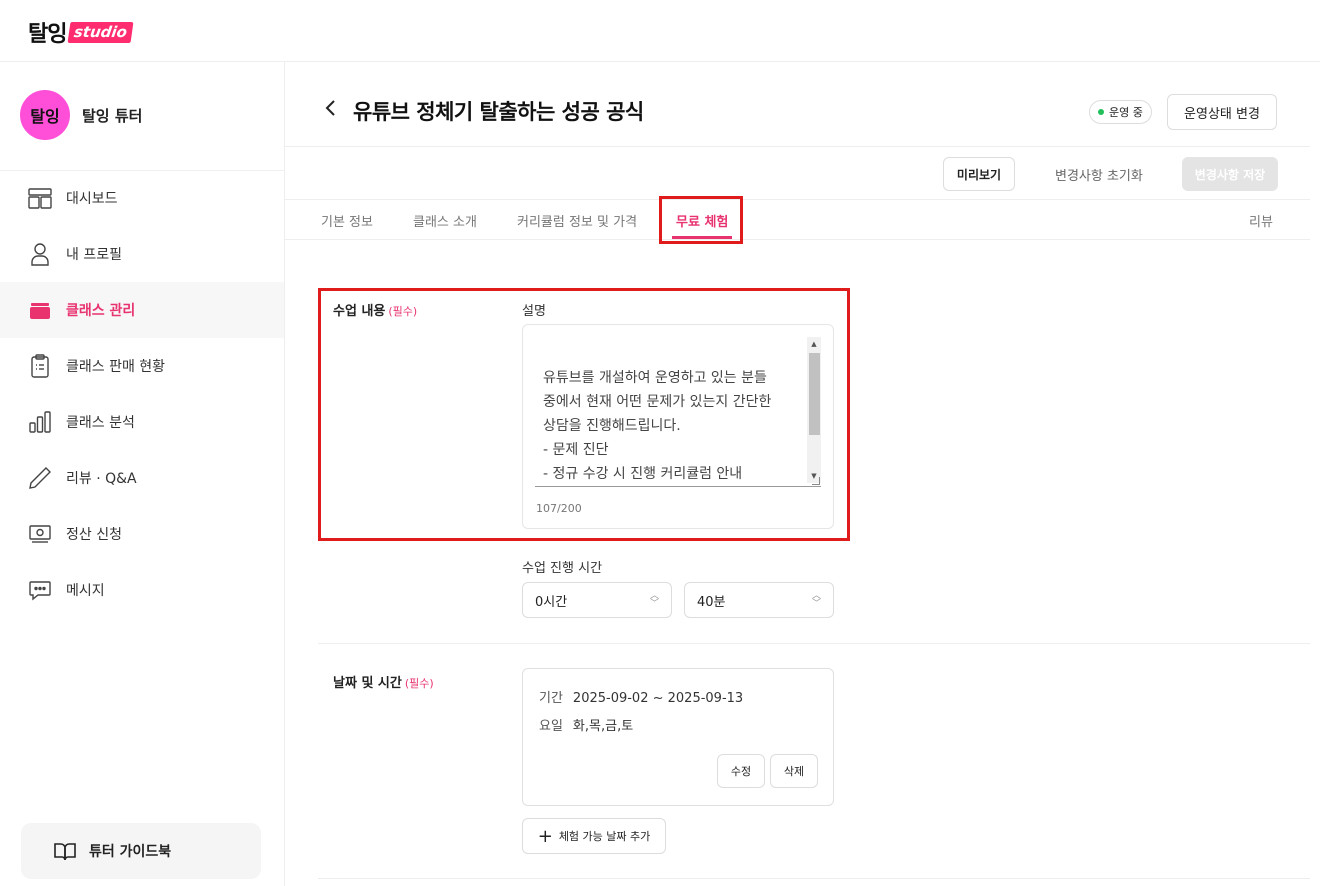 This screenshot has width=1320, height=886. Describe the element at coordinates (658, 698) in the screenshot. I see `period-value: 2025-09-02 ~ 2025-09-13` at that location.